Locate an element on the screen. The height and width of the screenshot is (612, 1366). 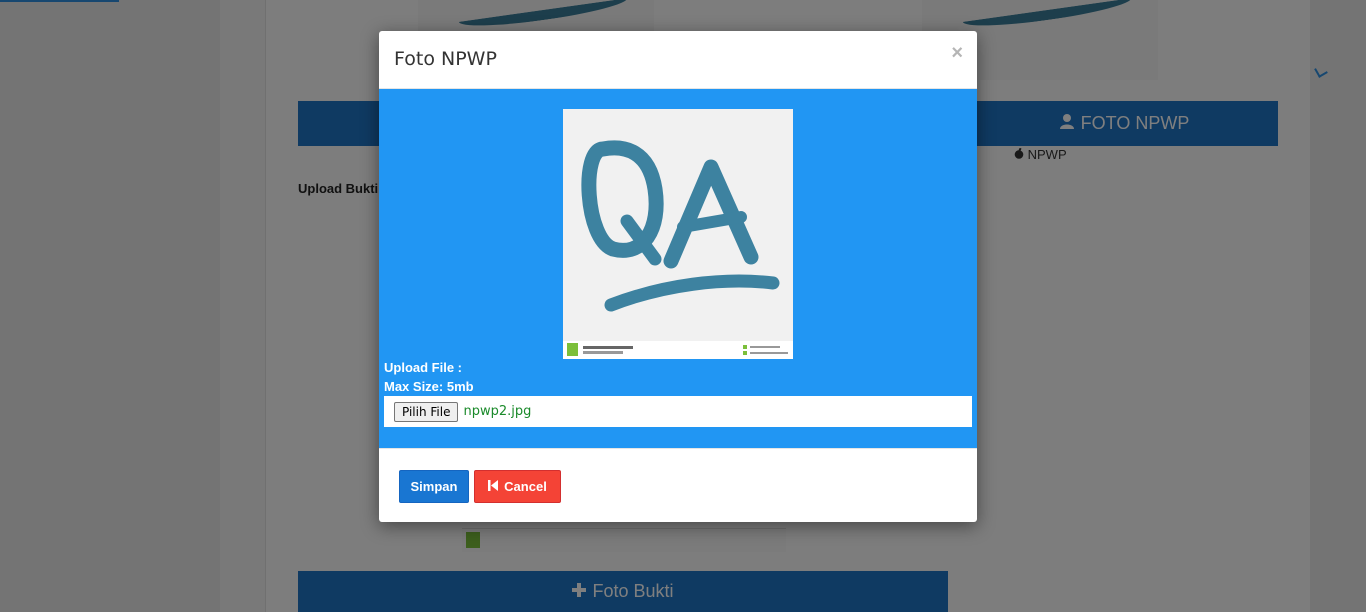
cancel-label: Cancel is located at coordinates (525, 486).